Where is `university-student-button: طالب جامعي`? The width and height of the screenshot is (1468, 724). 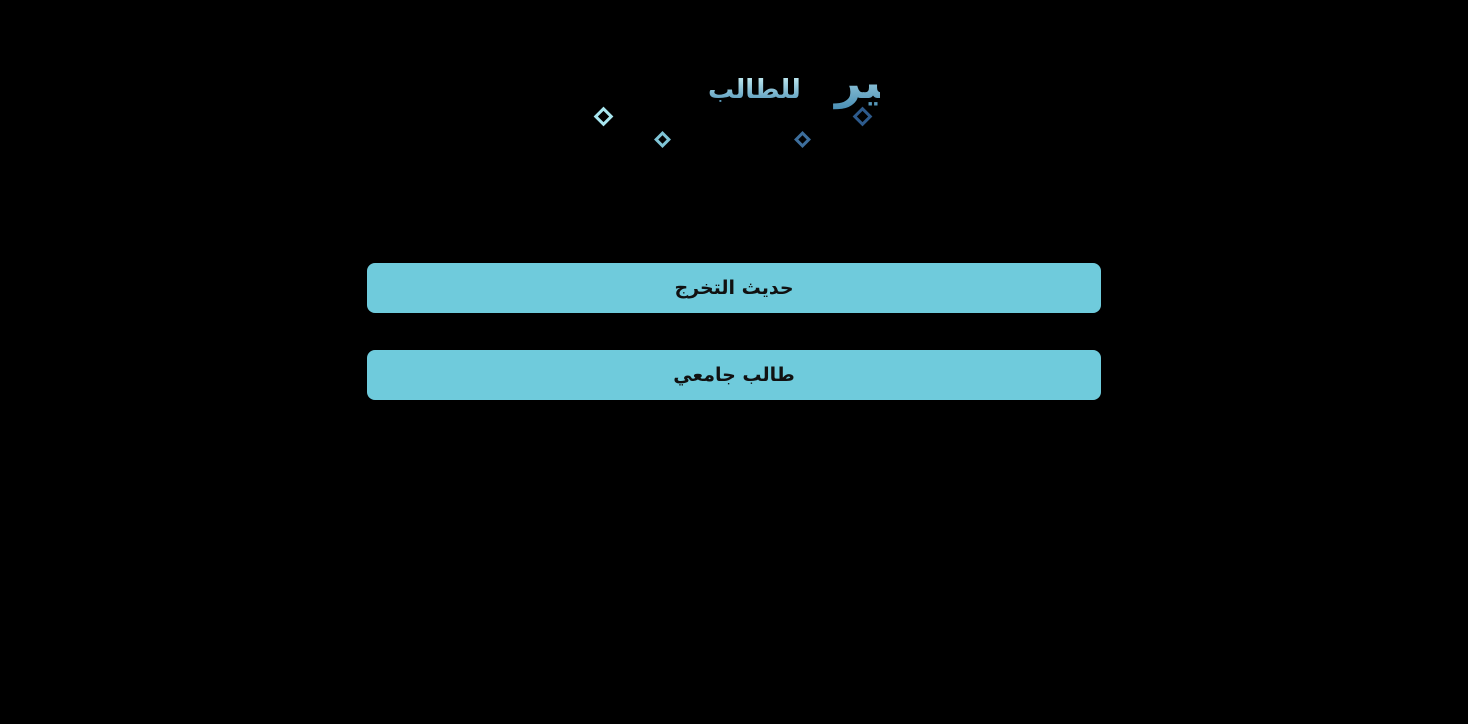
university-student-button: طالب جامعي is located at coordinates (734, 375).